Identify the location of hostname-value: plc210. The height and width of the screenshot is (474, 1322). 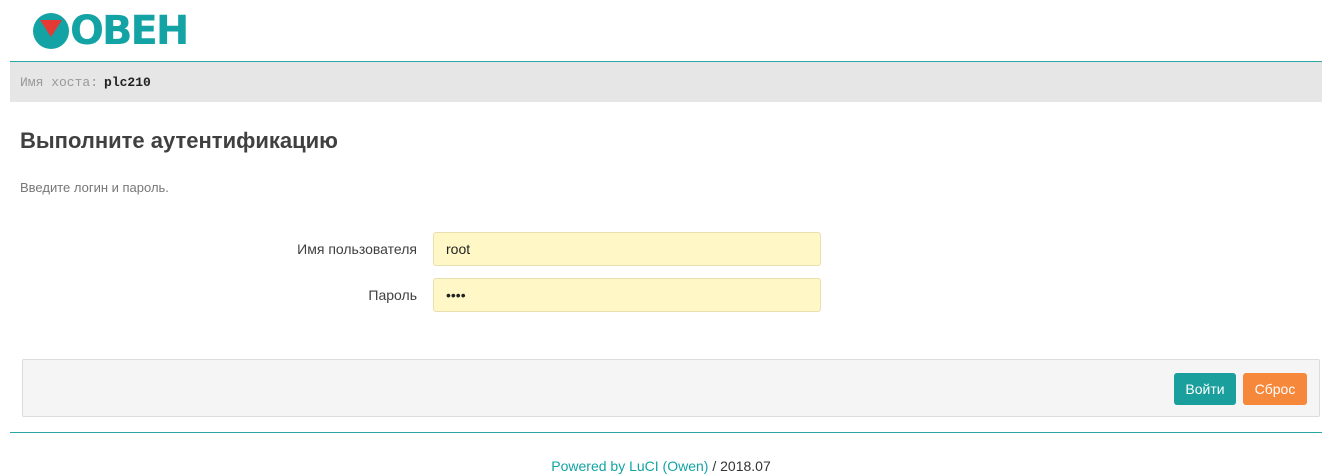
(127, 82).